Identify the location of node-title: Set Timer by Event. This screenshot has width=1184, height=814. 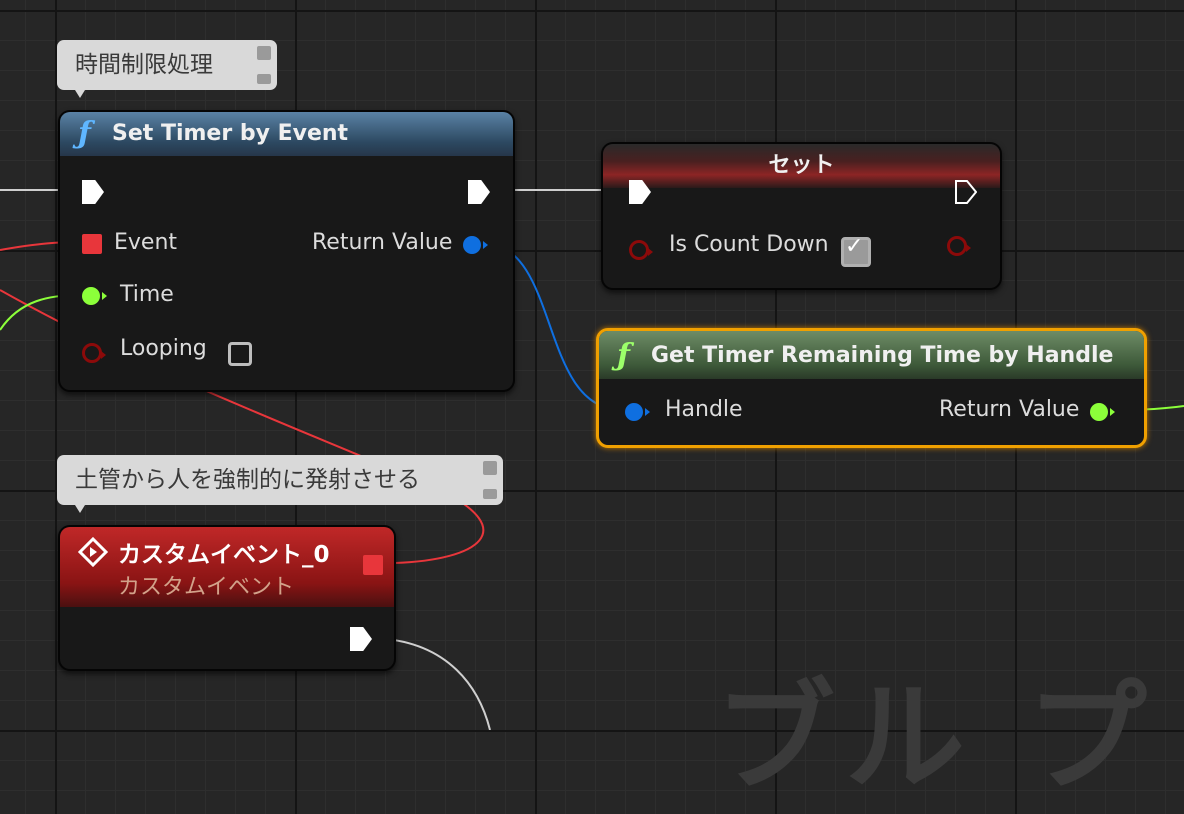
(230, 133).